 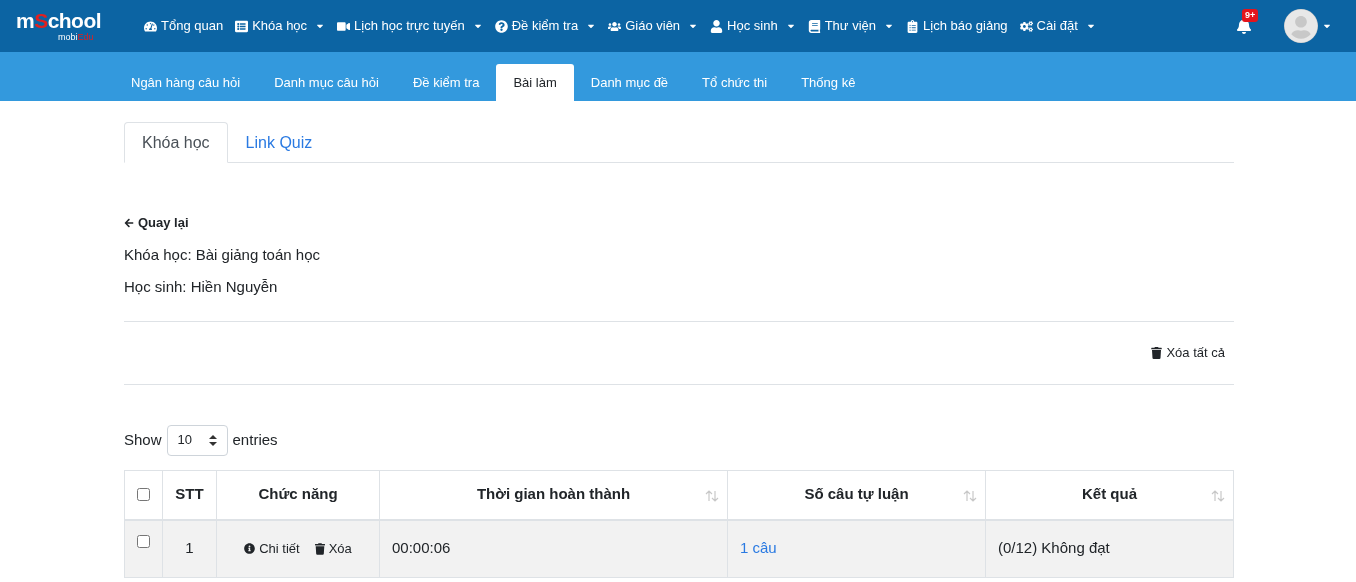 What do you see at coordinates (1301, 26) in the screenshot?
I see `avatar-icon` at bounding box center [1301, 26].